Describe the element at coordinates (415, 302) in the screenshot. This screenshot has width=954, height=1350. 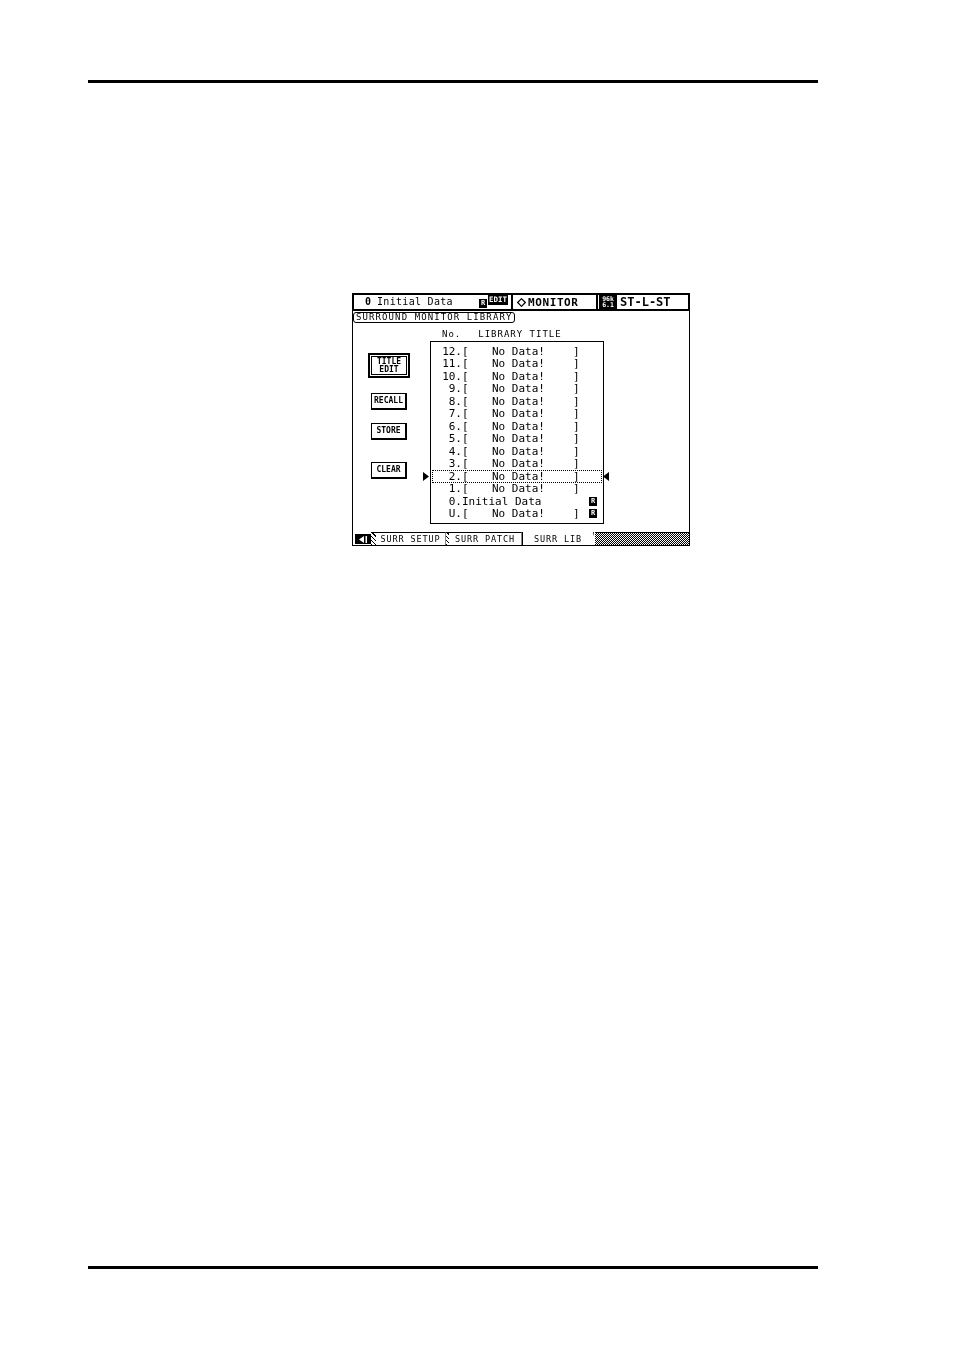
I see `scene-title: Initial Data` at that location.